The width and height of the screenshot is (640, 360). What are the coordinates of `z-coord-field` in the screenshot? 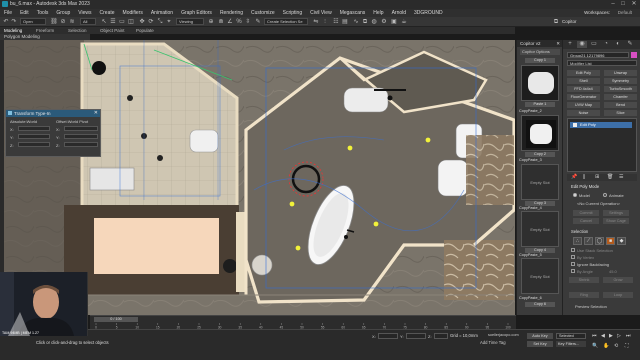 It's located at (441, 336).